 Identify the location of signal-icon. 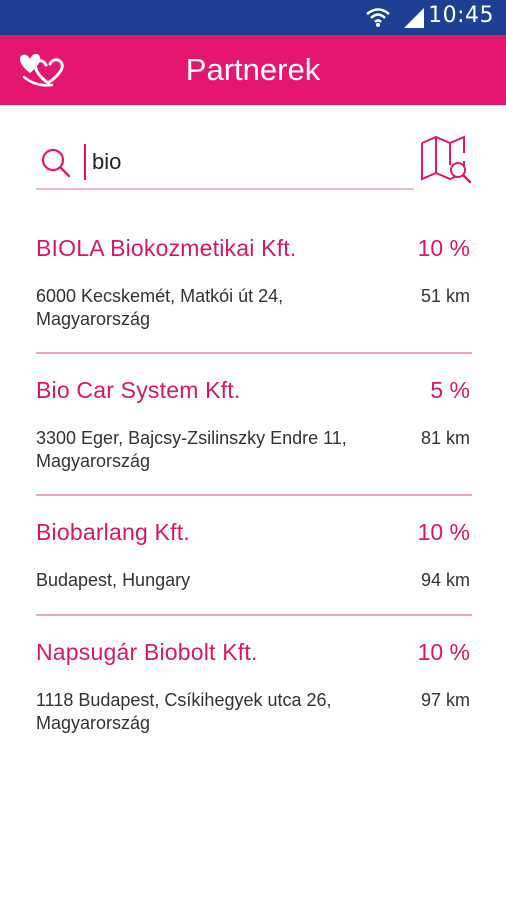
(414, 18).